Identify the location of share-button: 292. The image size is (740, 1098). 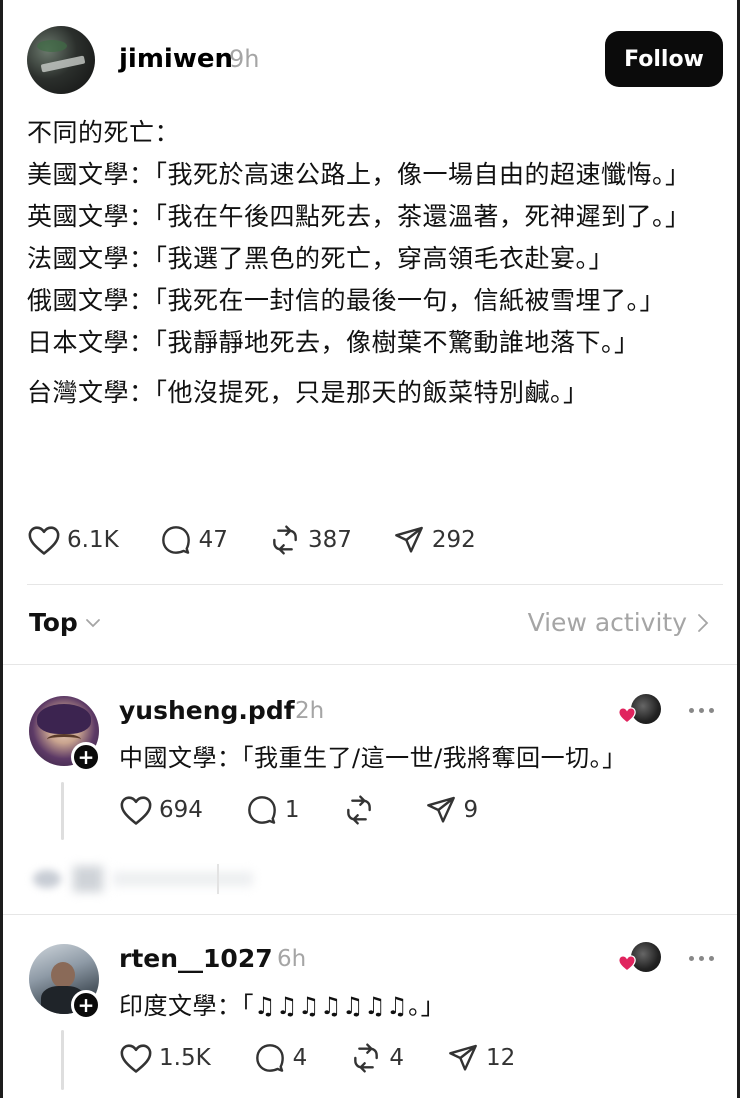
(434, 540).